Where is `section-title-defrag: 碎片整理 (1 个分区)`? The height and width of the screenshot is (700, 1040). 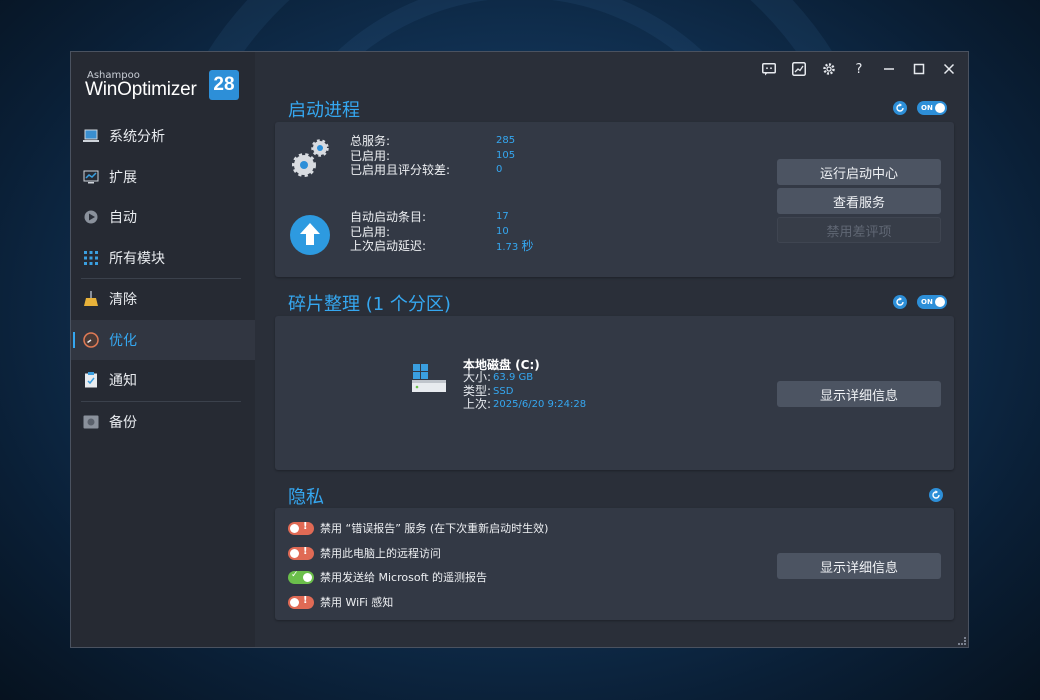
section-title-defrag: 碎片整理 (1 个分区) is located at coordinates (369, 304).